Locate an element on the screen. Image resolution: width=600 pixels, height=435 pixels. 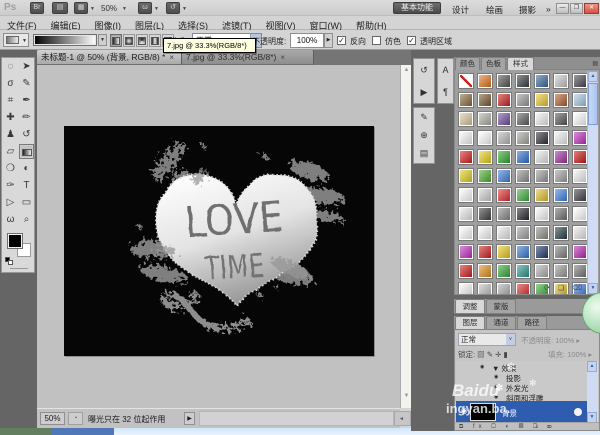
document-tab-1: 未标题-1 @ 50% (背景, RGB/8) * × is located at coordinates (109, 57).